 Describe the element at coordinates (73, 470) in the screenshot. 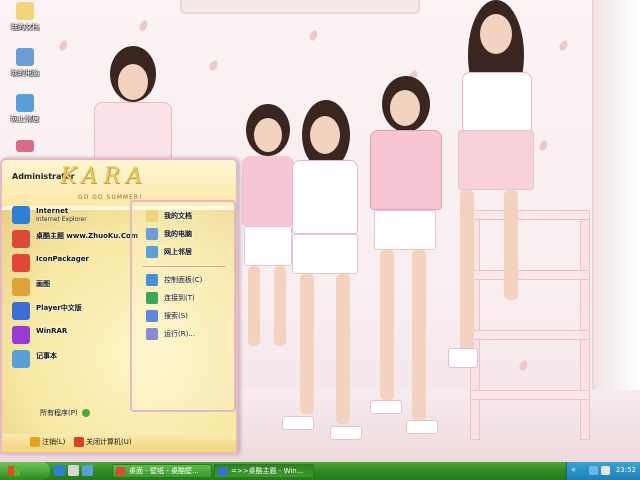

I see `quicklaunch-show-desktop-icon` at that location.